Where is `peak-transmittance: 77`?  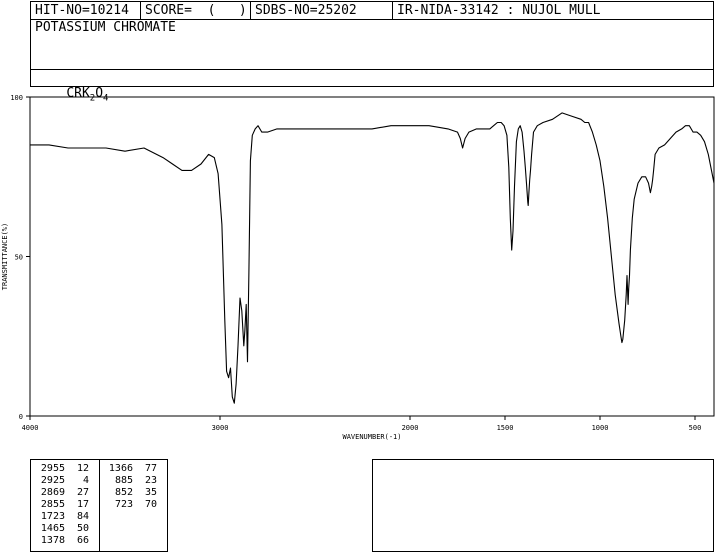 peak-transmittance: 77 is located at coordinates (150, 468).